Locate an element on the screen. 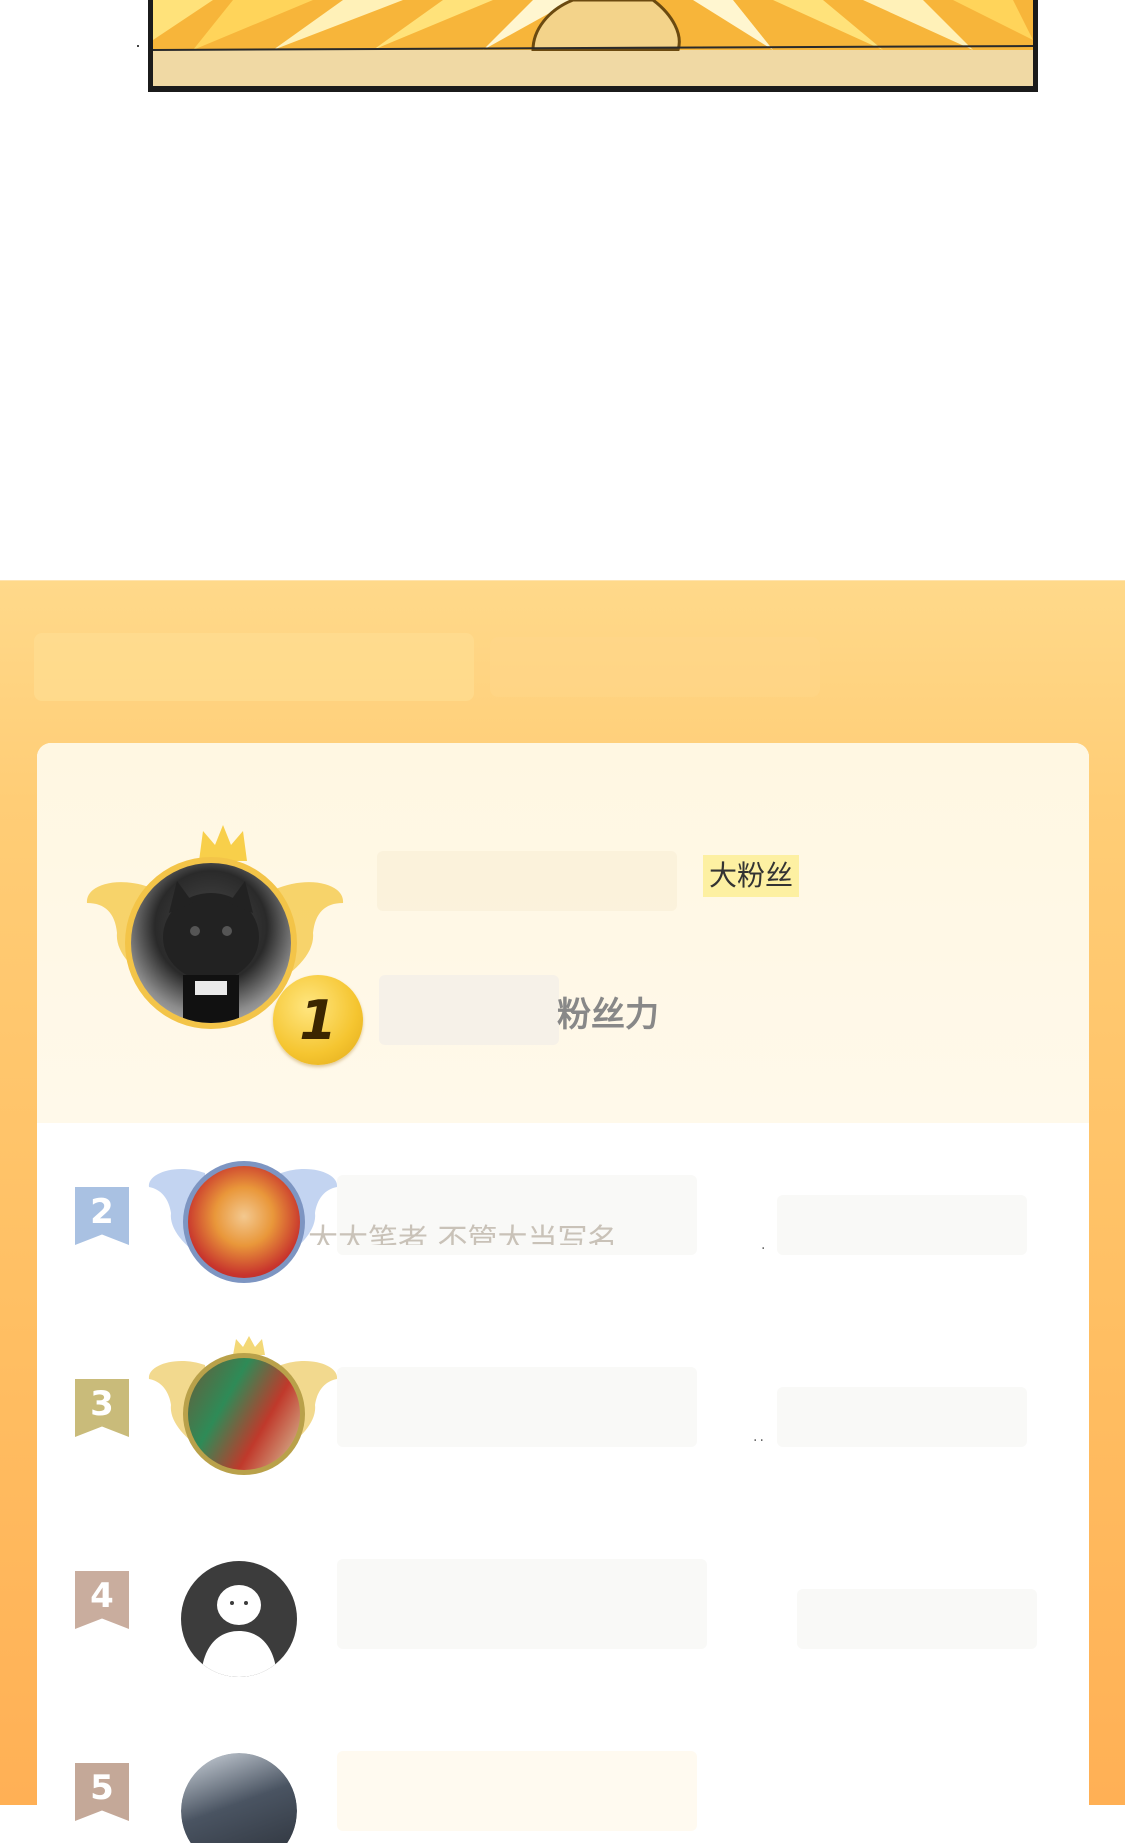  rank-row-4: 4 is located at coordinates (563, 1599).